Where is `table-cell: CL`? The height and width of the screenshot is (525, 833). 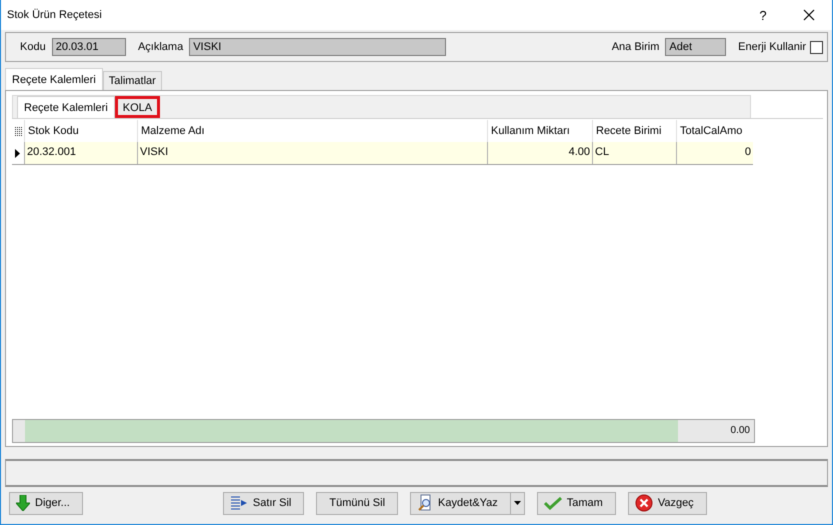 table-cell: CL is located at coordinates (634, 153).